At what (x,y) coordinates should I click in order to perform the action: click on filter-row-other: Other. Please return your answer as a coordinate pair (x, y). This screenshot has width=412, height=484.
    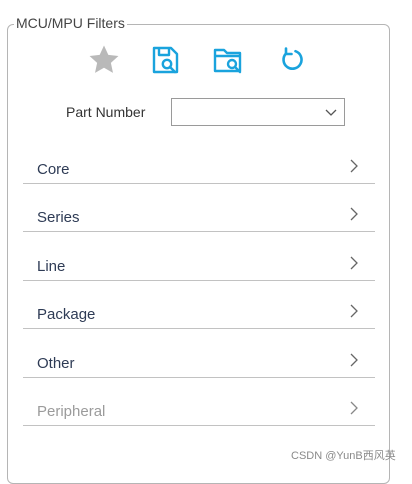
    Looking at the image, I should click on (199, 363).